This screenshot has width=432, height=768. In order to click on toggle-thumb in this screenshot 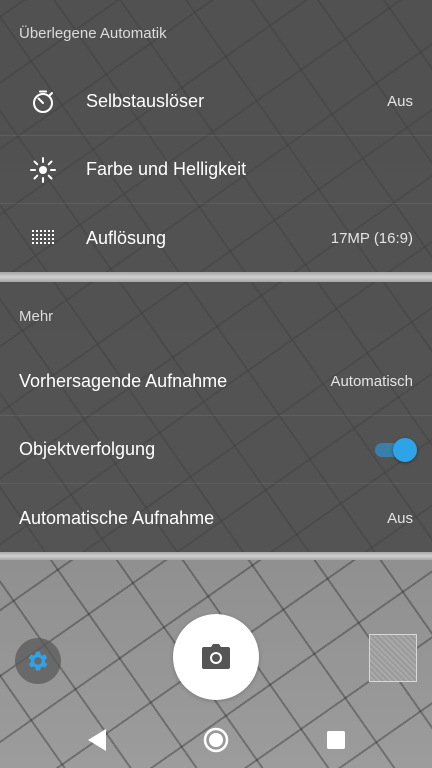, I will do `click(405, 449)`.